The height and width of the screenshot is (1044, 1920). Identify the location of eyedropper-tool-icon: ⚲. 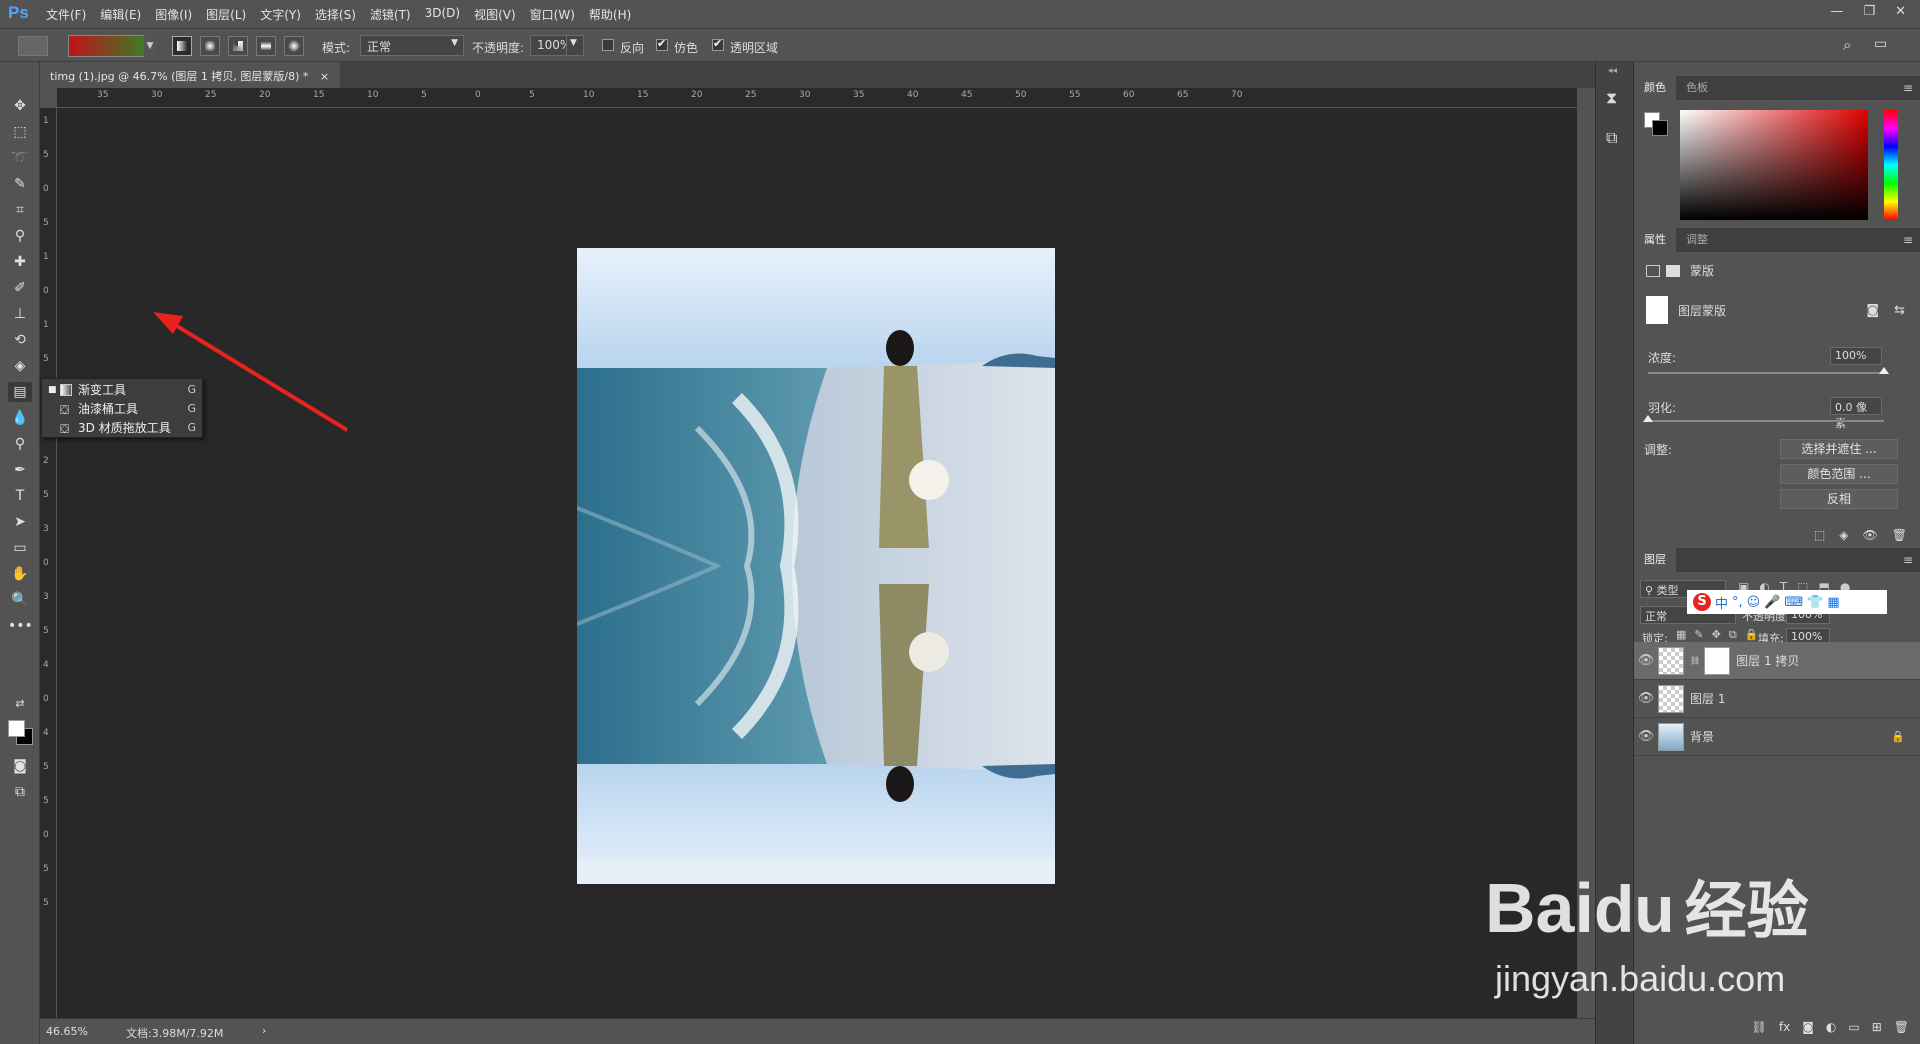
(20, 236).